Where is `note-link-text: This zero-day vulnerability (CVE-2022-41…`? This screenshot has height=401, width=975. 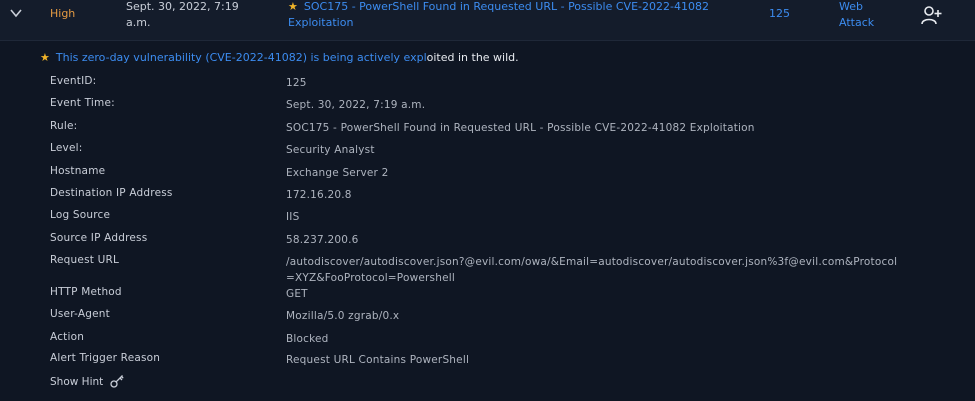
note-link-text: This zero-day vulnerability (CVE-2022-41… is located at coordinates (241, 57).